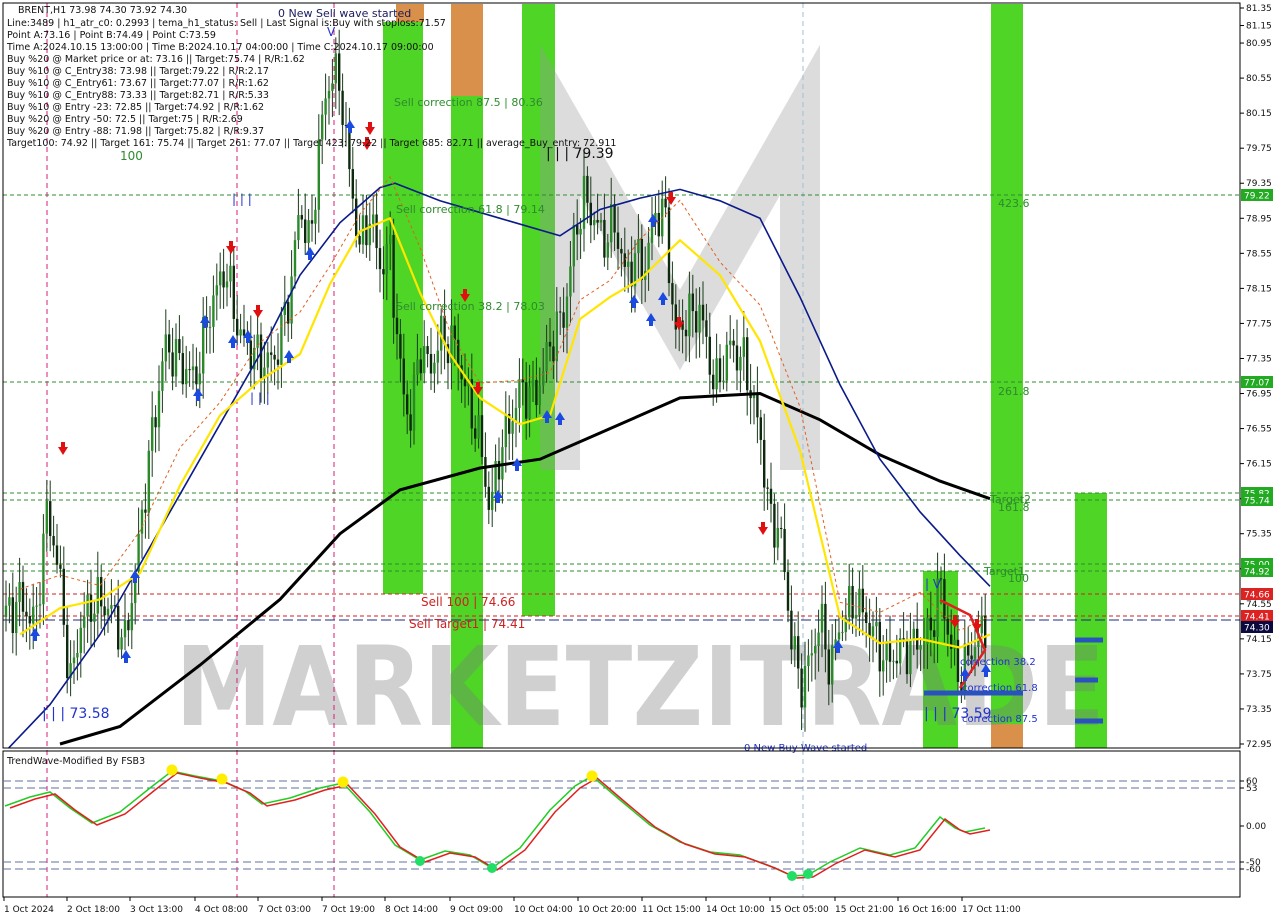 Image resolution: width=1280 pixels, height=924 pixels. What do you see at coordinates (1014, 391) in the screenshot?
I see `label-fib-261: 261.8` at bounding box center [1014, 391].